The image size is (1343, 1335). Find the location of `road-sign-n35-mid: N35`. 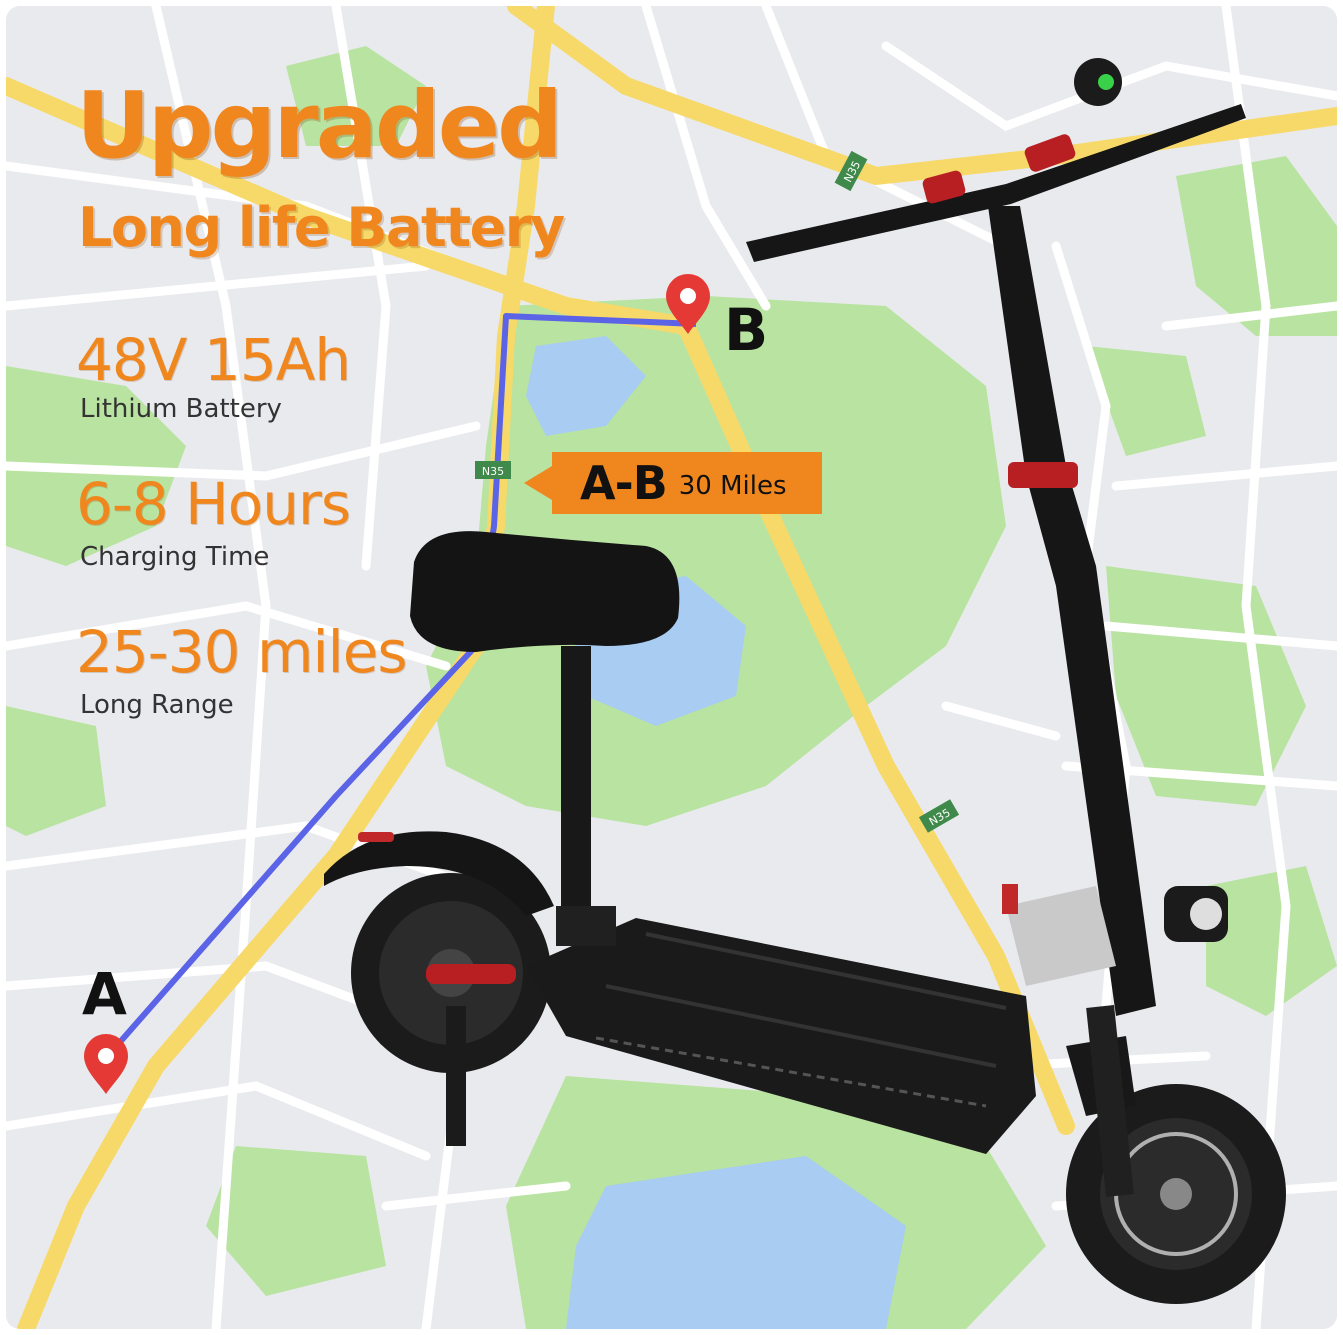

road-sign-n35-mid: N35 is located at coordinates (493, 470).